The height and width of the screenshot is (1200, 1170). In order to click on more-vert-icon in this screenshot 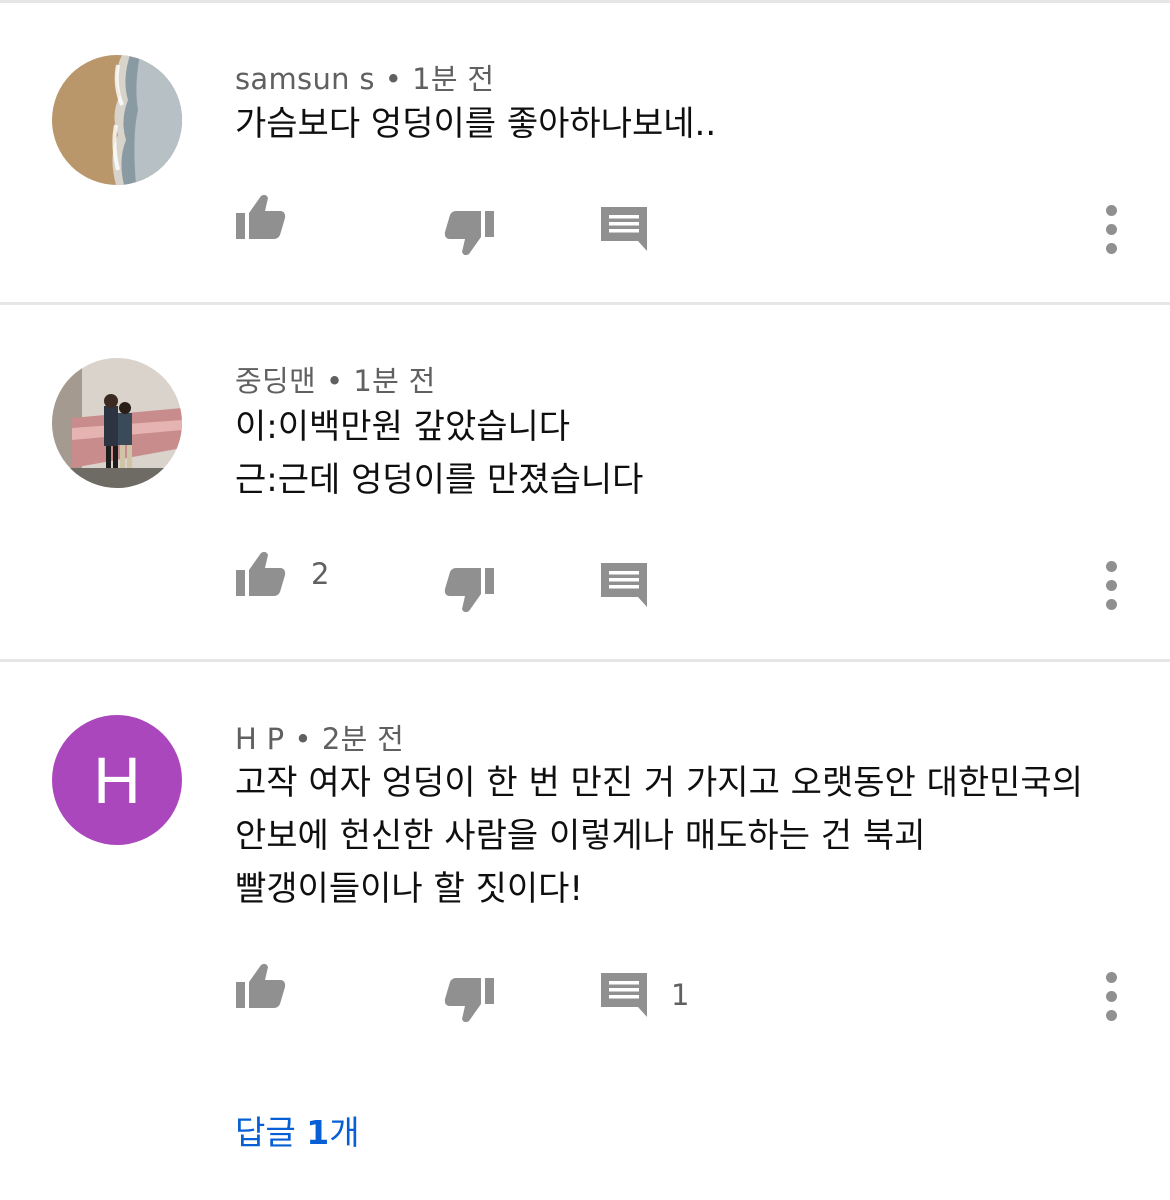, I will do `click(1111, 996)`.